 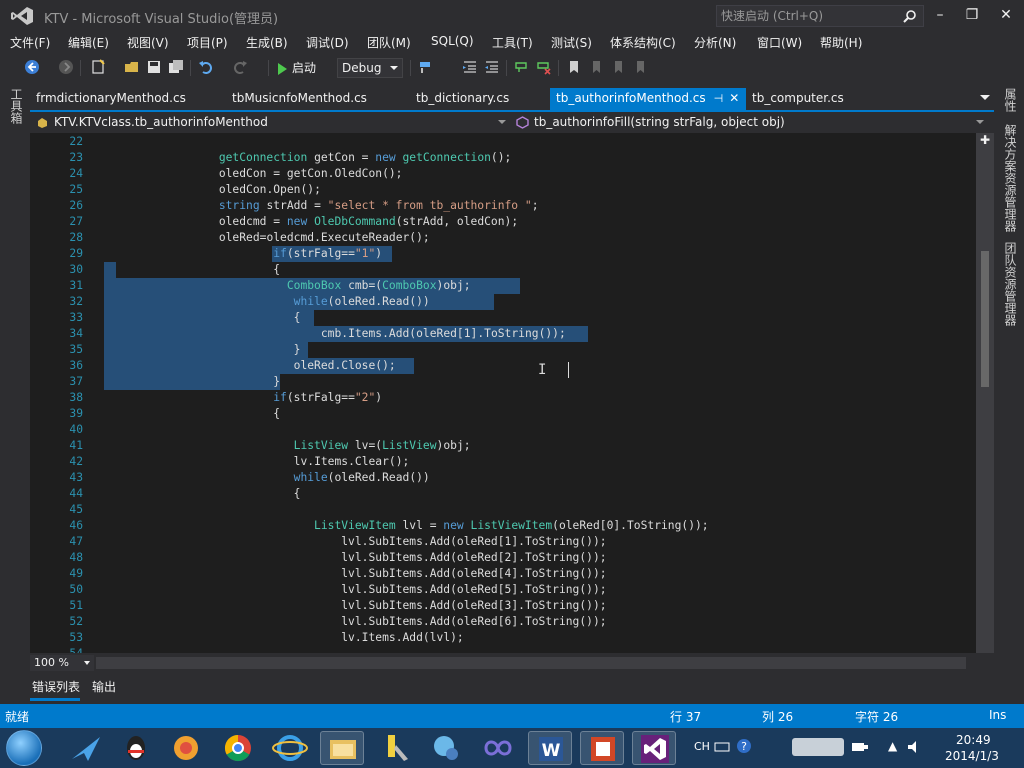 I want to click on code-line: 32 while(oleRed.Read()), so click(x=503, y=302).